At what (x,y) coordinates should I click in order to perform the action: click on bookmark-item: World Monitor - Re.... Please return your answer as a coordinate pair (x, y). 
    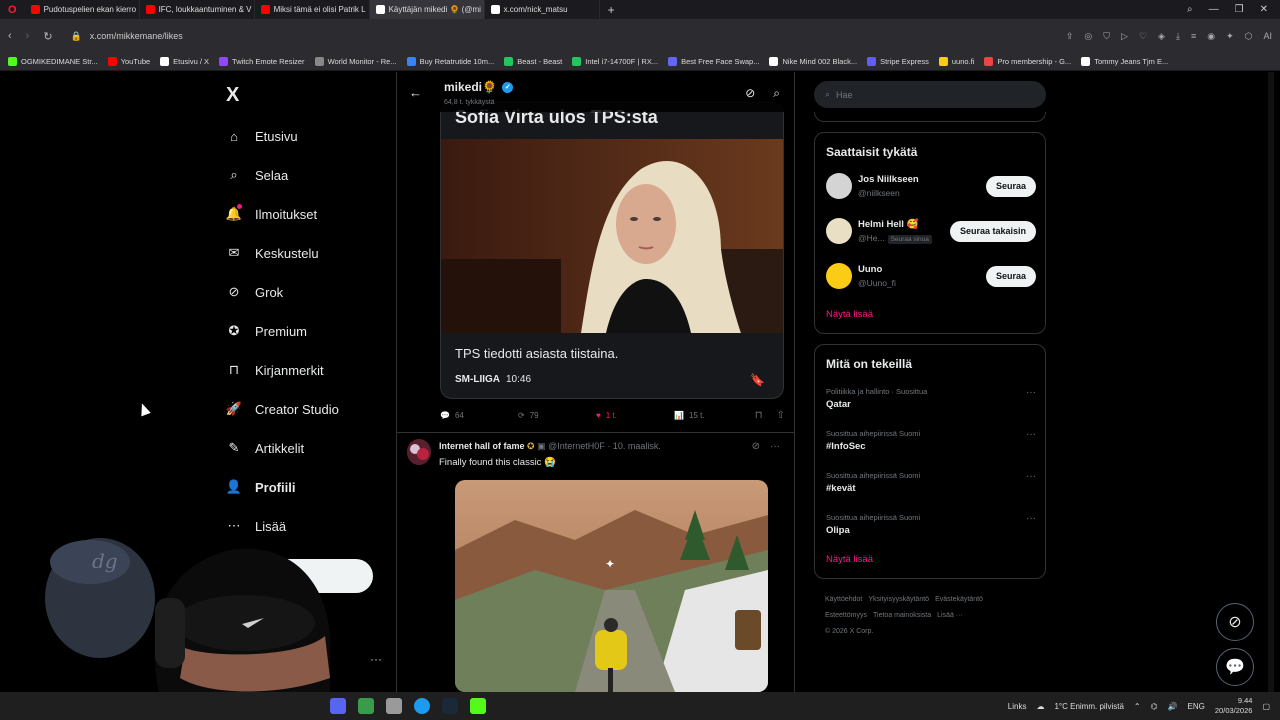
    Looking at the image, I should click on (355, 61).